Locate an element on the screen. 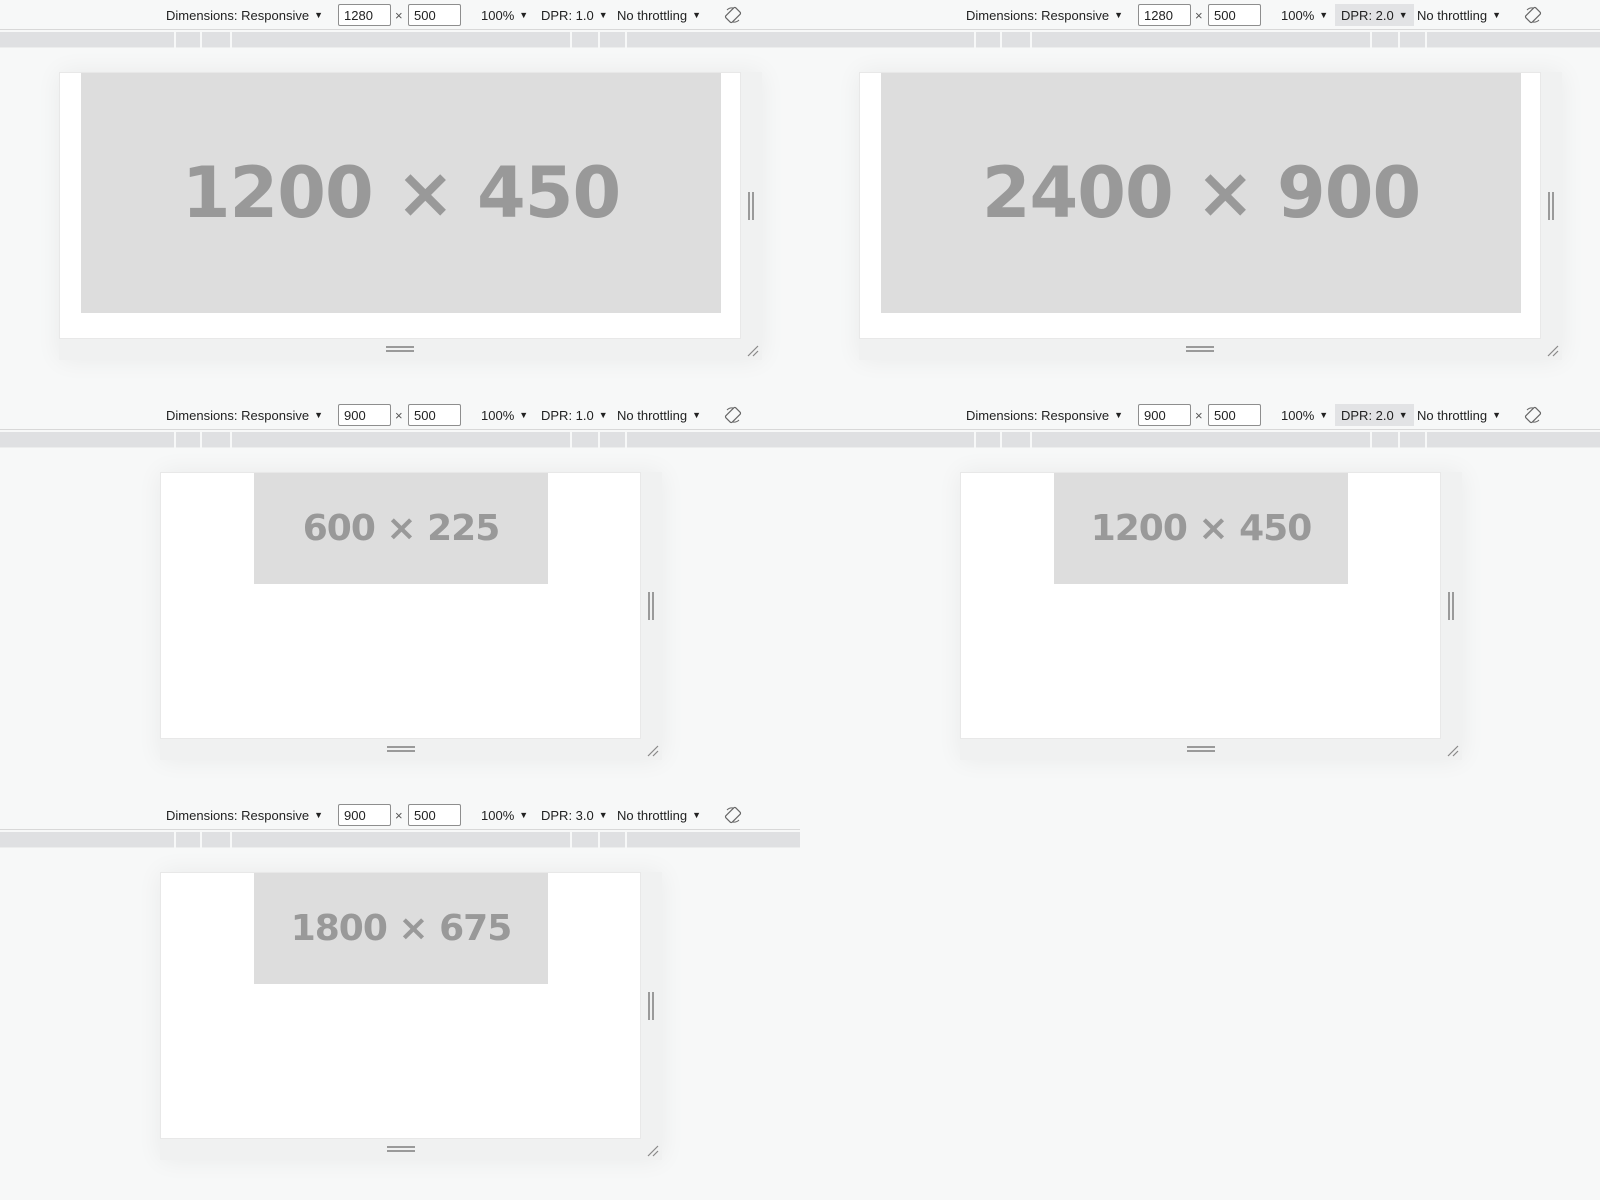 The height and width of the screenshot is (1200, 1600). device-frame: 1800 × 675 is located at coordinates (411, 1016).